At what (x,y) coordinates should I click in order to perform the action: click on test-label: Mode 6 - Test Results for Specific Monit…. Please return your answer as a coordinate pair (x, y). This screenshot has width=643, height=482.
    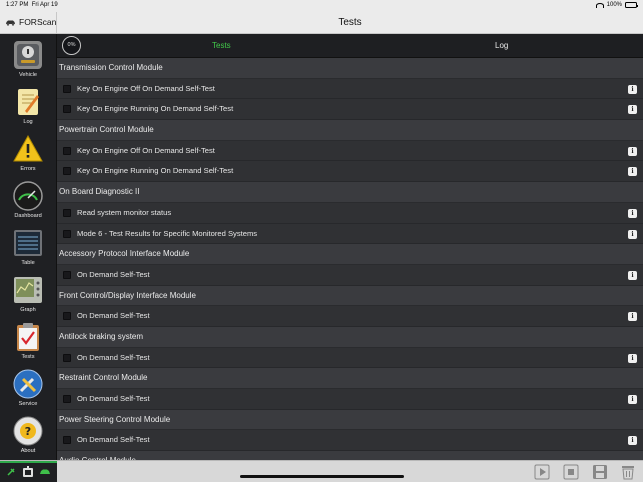
    Looking at the image, I should click on (167, 233).